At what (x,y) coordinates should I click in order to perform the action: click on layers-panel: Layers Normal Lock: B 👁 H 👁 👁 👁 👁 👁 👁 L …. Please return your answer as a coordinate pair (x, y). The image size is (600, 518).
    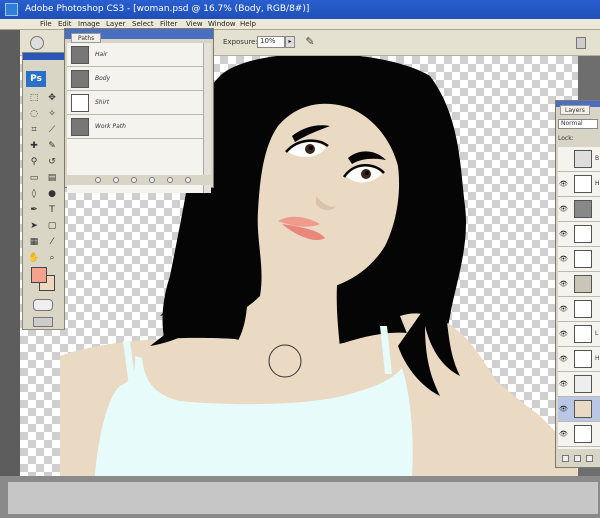
    Looking at the image, I should click on (577, 284).